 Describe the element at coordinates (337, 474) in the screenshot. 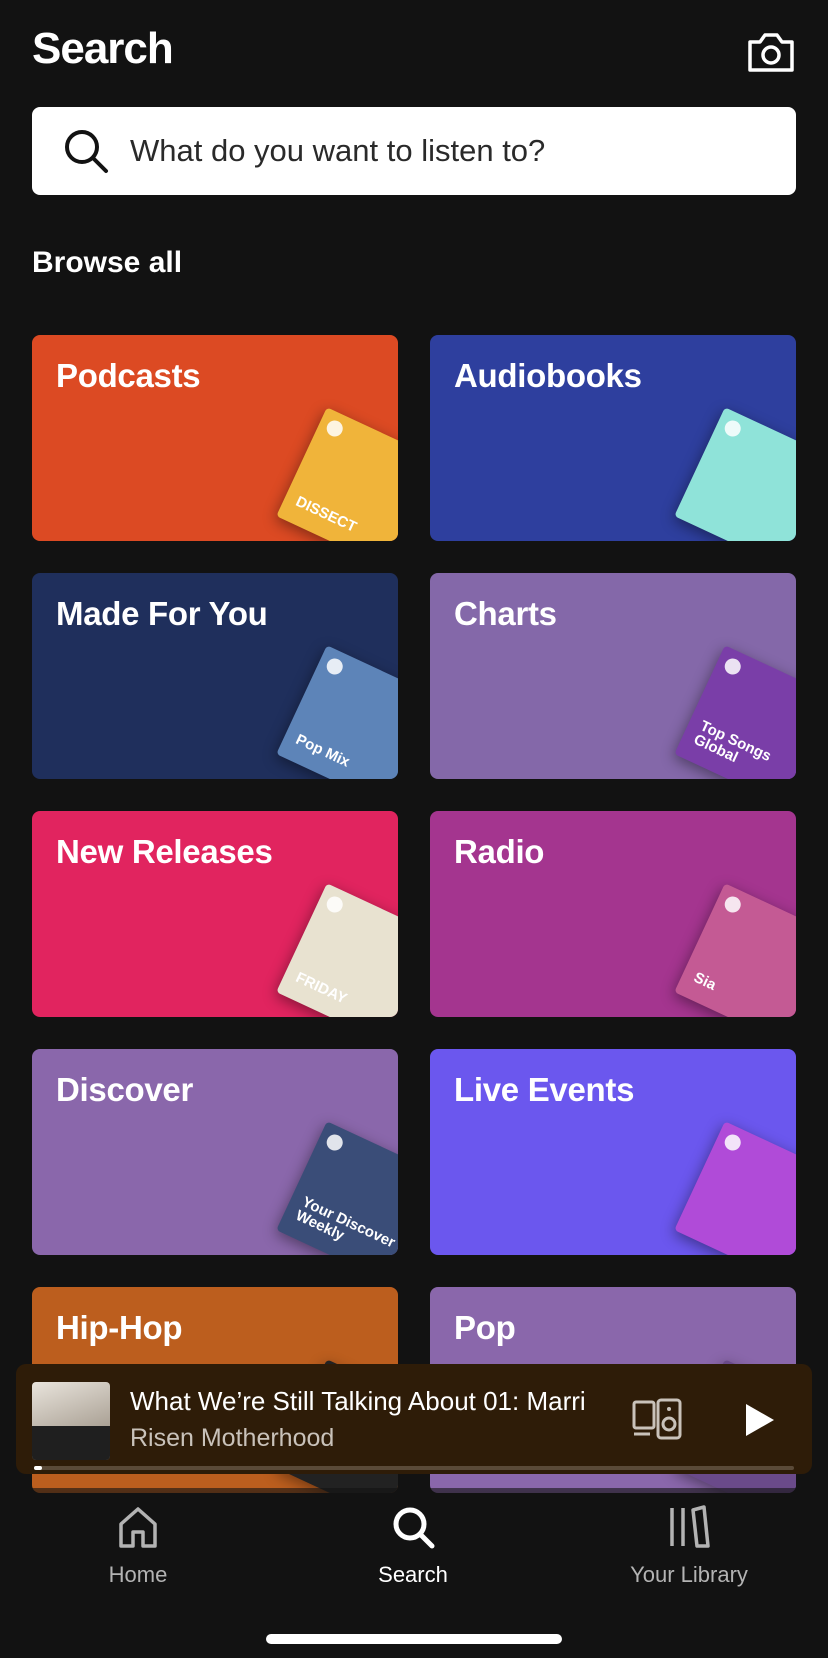

I see `category-art: DISSECT` at that location.